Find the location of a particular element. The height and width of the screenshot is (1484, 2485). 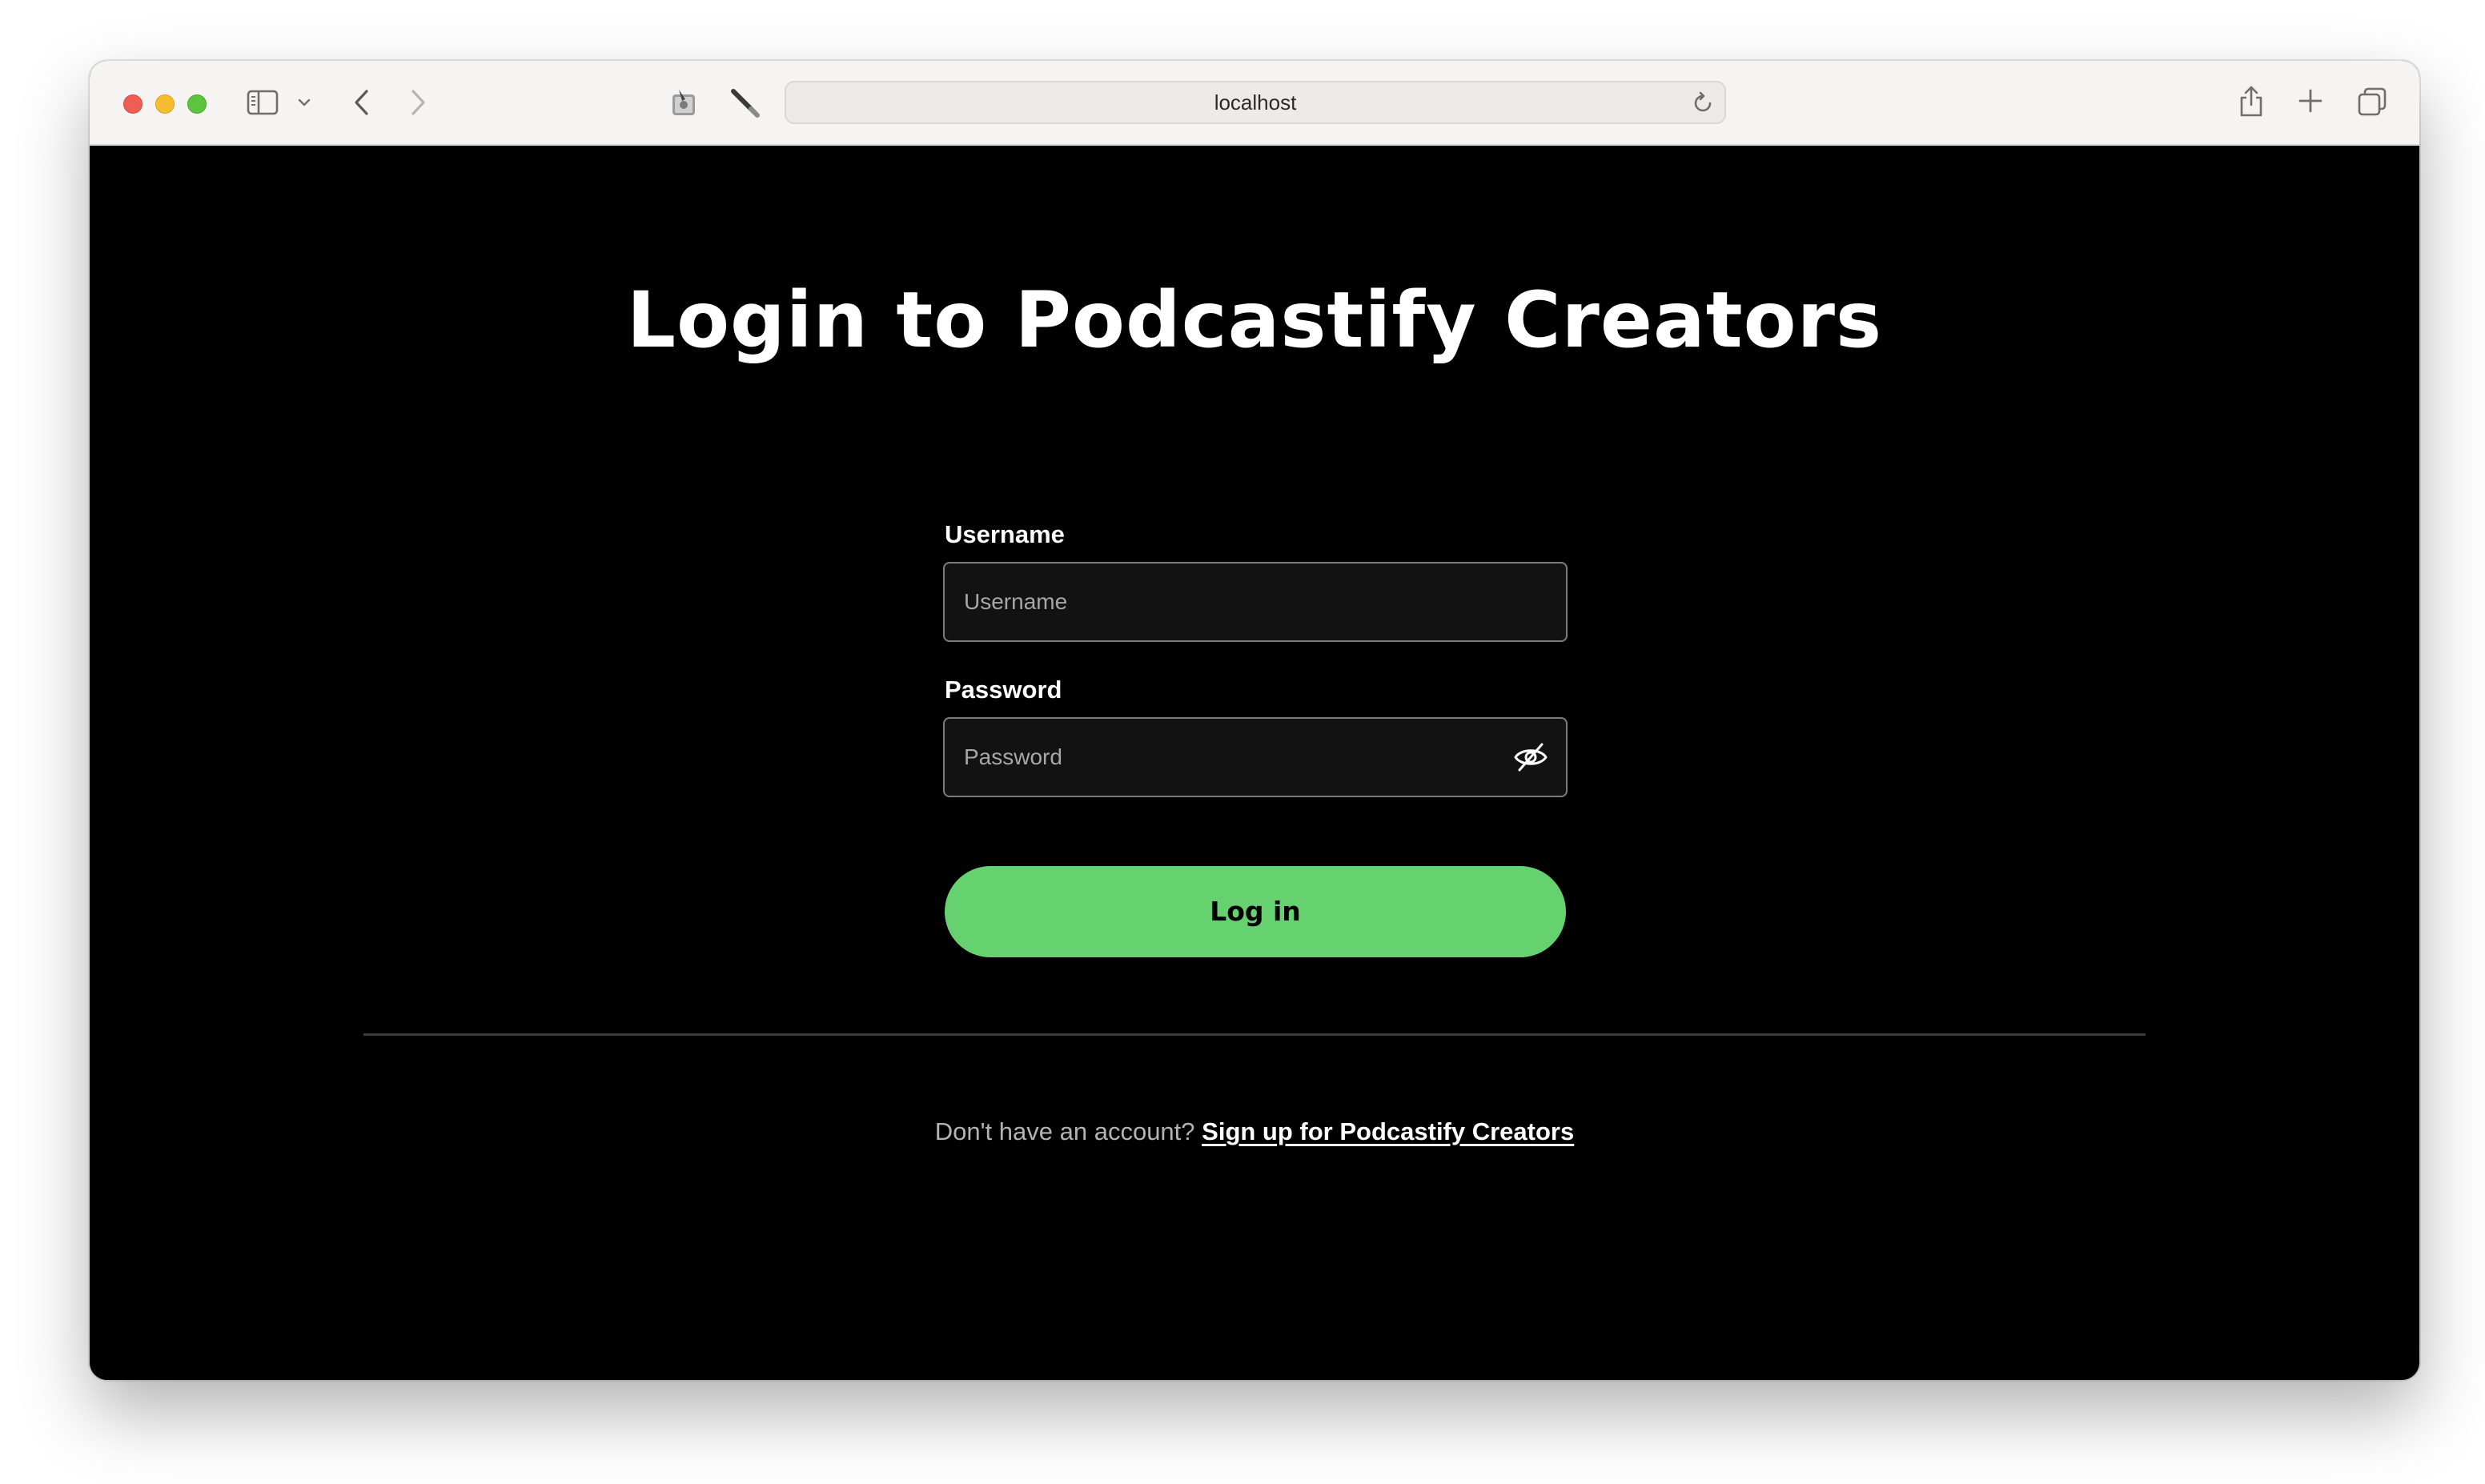

signup-prompt: Don't have an account? is located at coordinates (1064, 1131).